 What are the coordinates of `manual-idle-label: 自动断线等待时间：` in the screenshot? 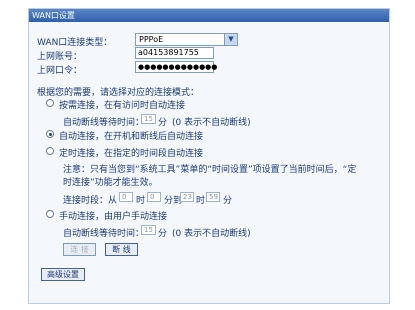 It's located at (104, 234).